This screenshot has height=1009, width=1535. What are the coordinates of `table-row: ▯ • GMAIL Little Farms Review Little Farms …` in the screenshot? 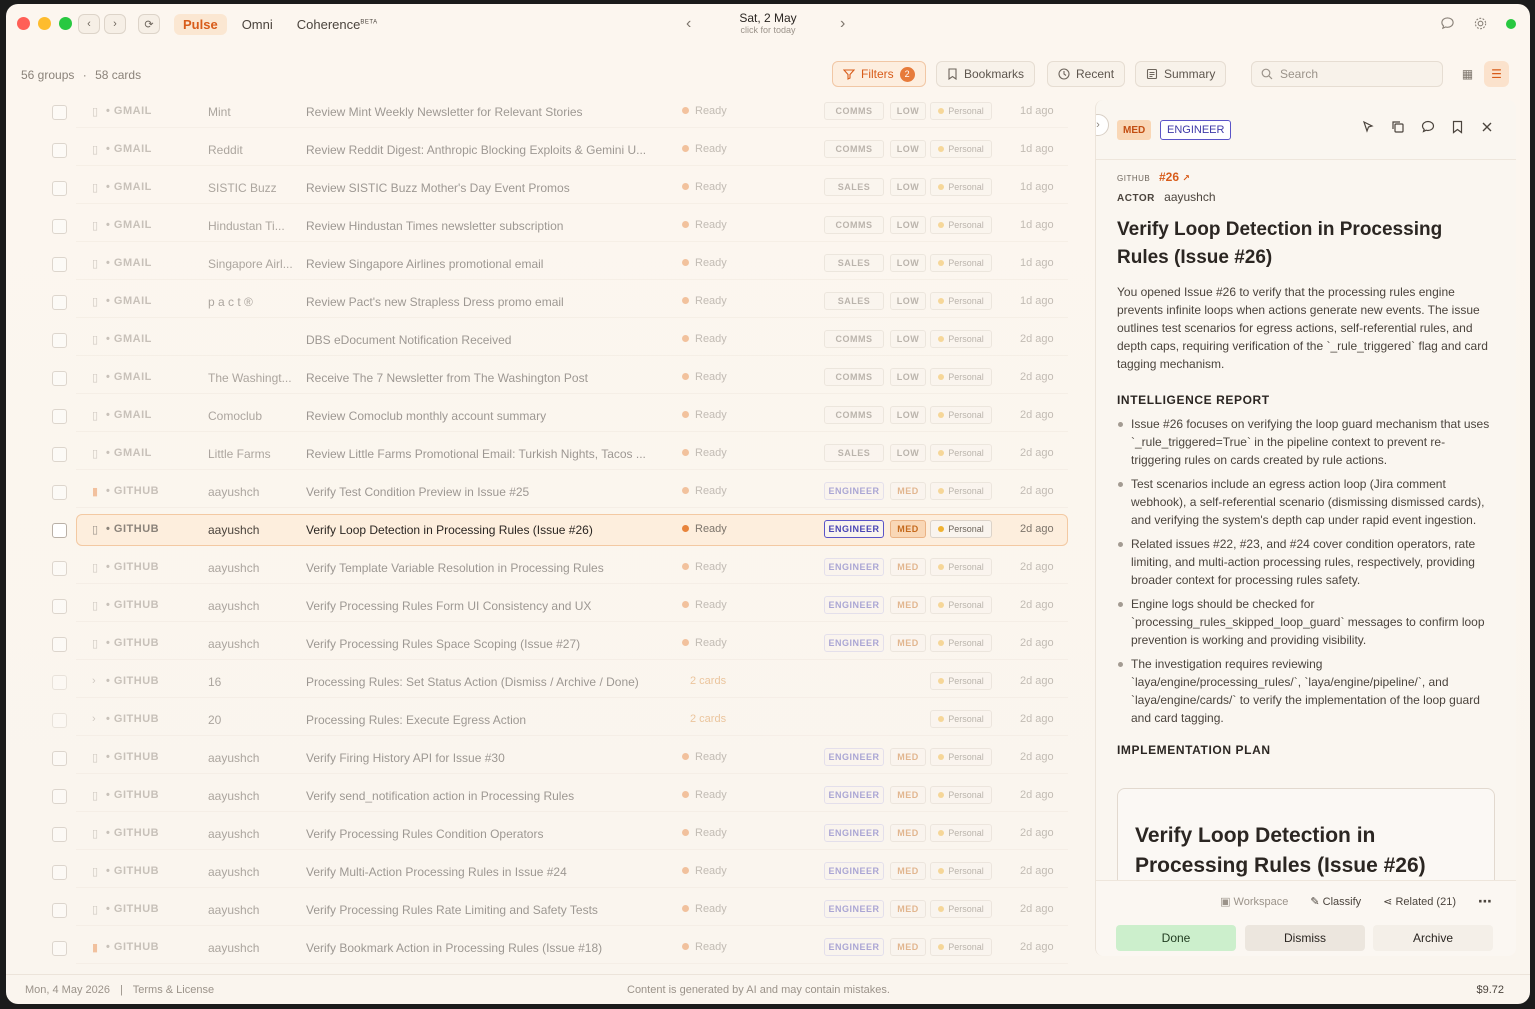 It's located at (545, 454).